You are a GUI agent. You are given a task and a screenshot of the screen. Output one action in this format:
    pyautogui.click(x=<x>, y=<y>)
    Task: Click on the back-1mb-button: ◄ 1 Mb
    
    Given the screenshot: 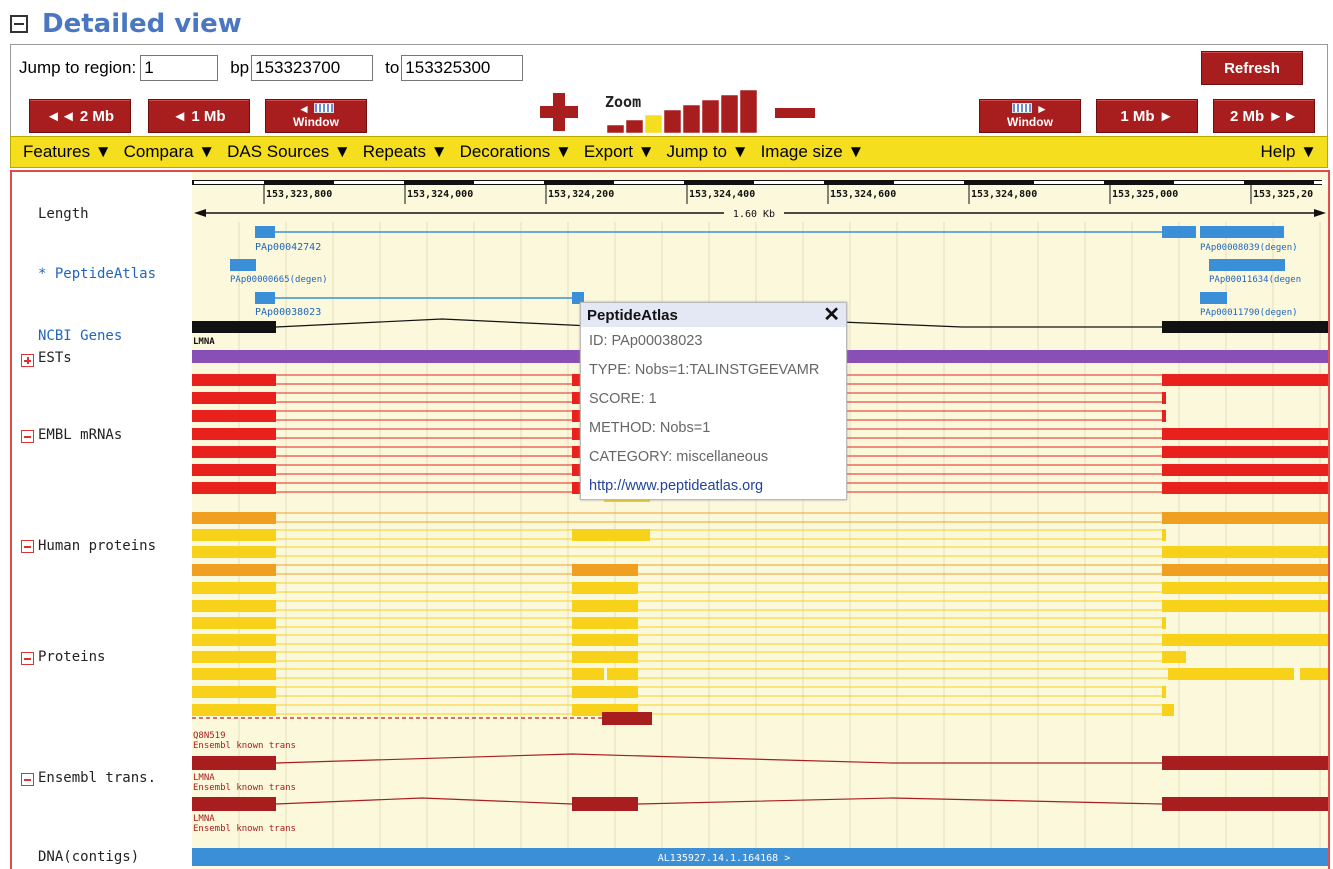 What is the action you would take?
    pyautogui.click(x=199, y=116)
    